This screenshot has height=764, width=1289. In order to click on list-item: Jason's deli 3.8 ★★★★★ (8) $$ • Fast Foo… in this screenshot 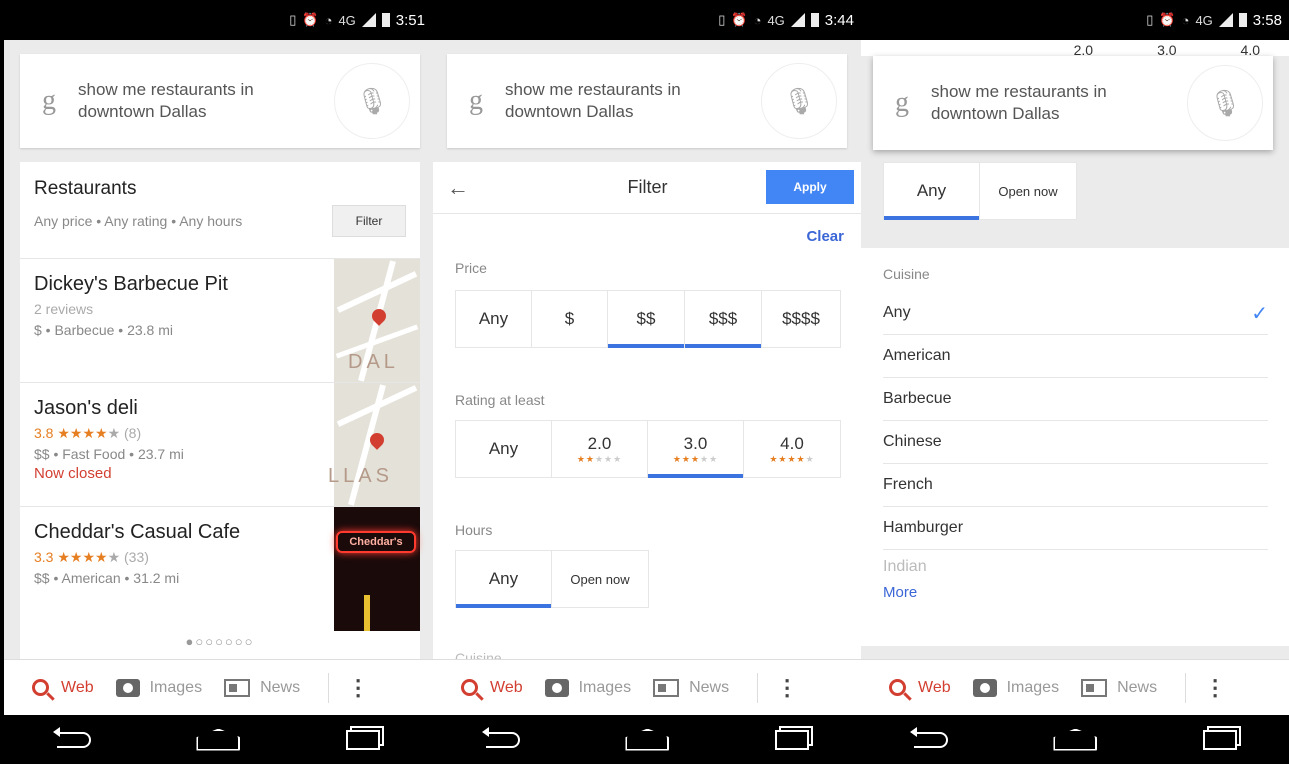, I will do `click(220, 444)`.